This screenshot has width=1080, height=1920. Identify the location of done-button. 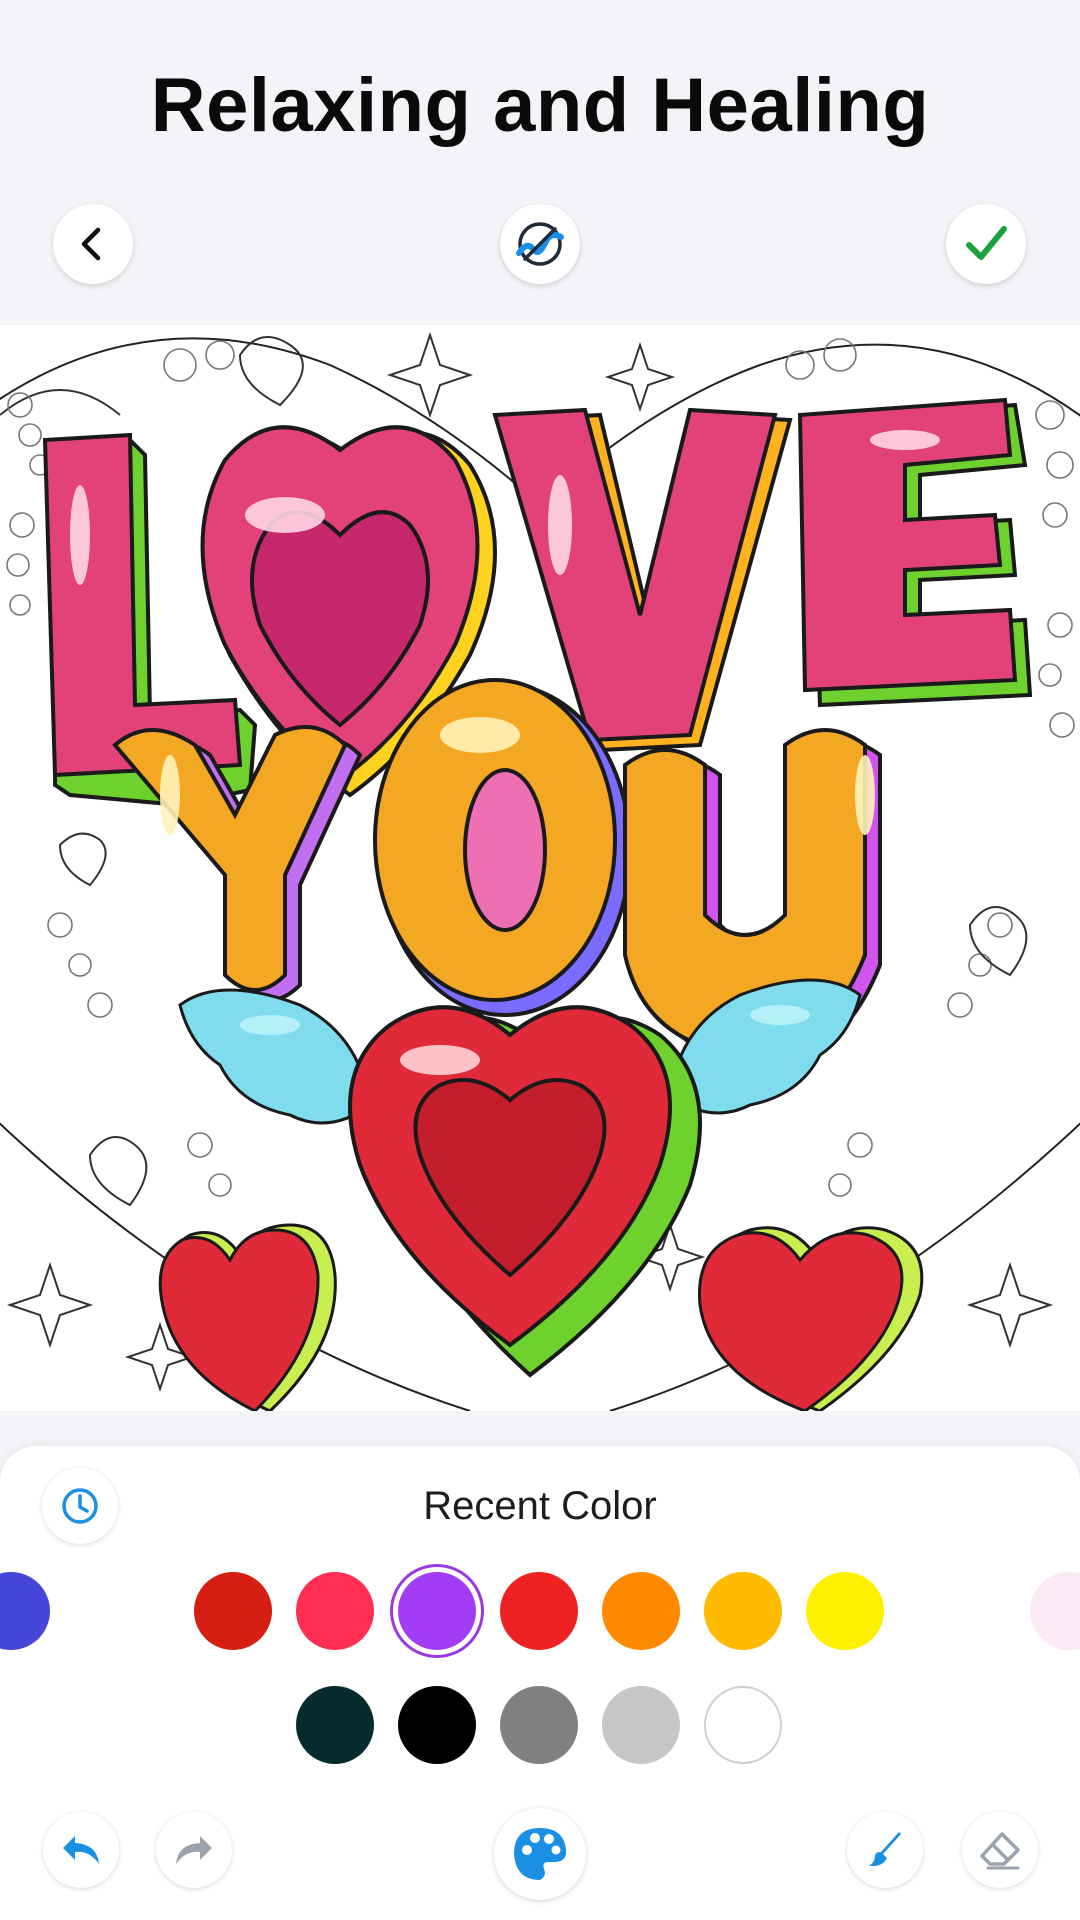
(986, 244).